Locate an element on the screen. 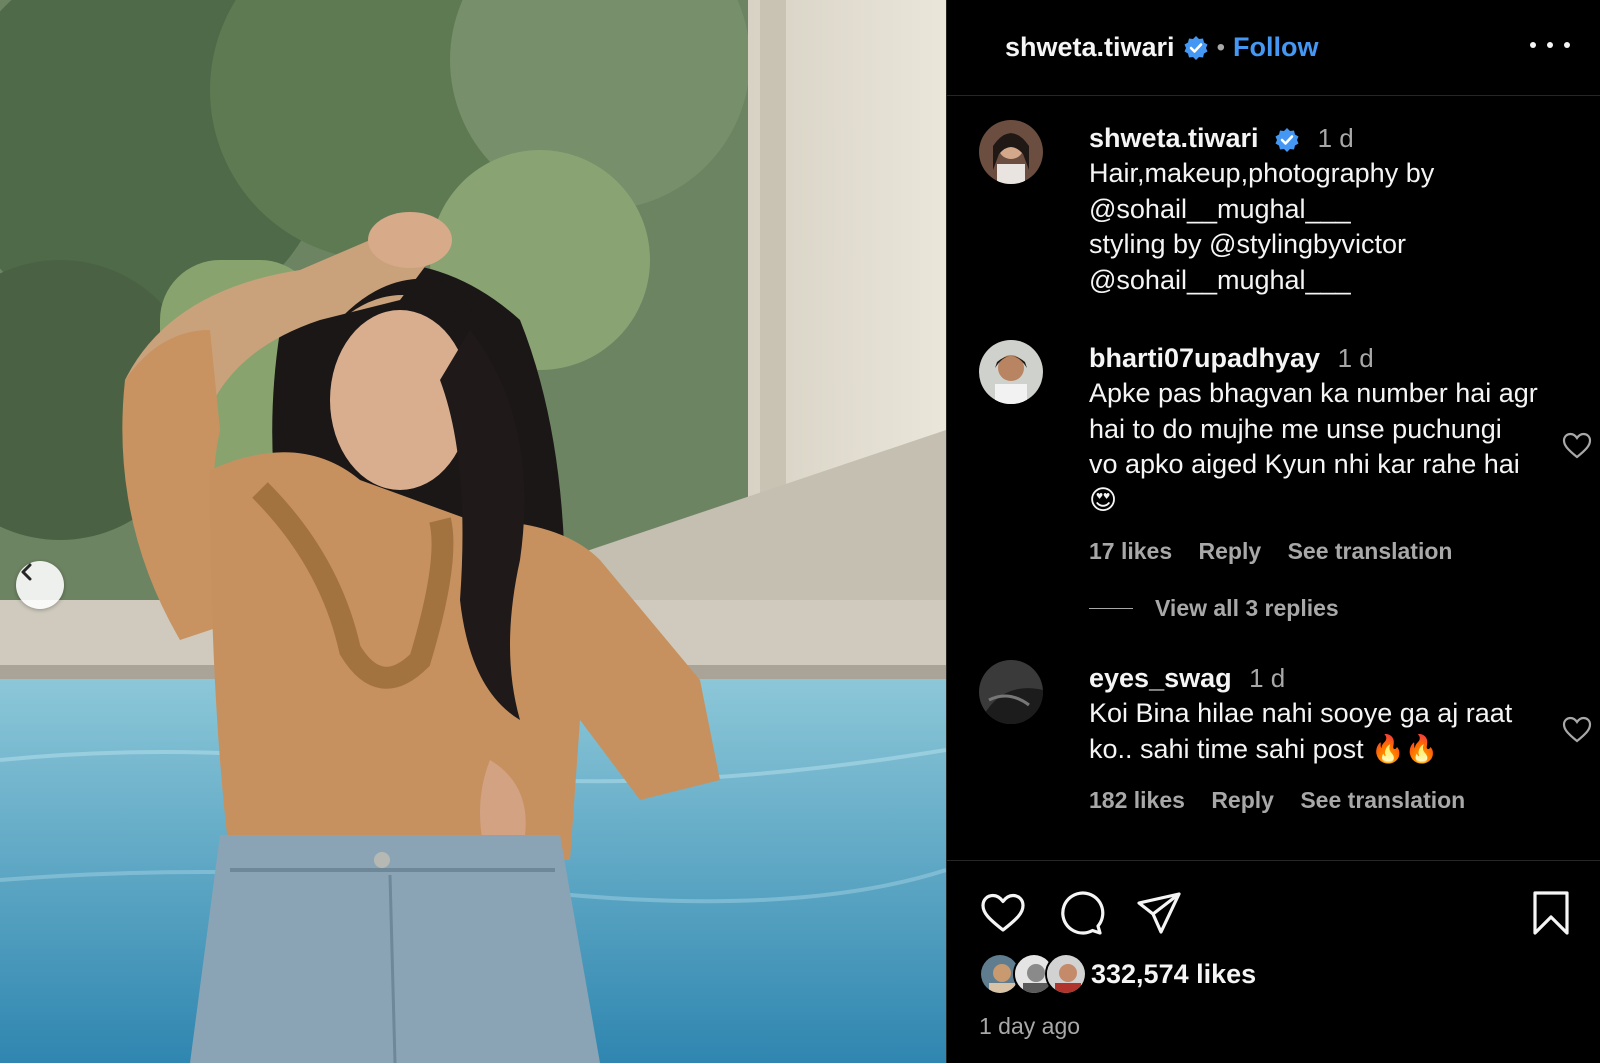 The height and width of the screenshot is (1063, 1600). comment-username: bharti07upadhyay is located at coordinates (1204, 358).